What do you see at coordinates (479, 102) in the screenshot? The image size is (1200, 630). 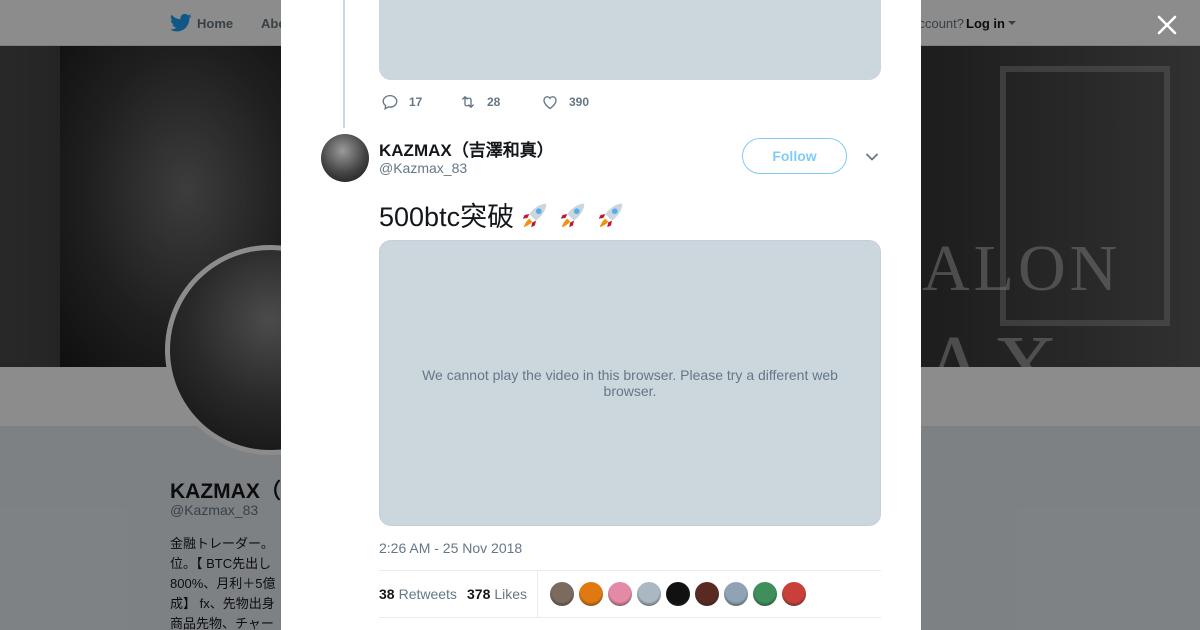 I see `retweet-action: 28` at bounding box center [479, 102].